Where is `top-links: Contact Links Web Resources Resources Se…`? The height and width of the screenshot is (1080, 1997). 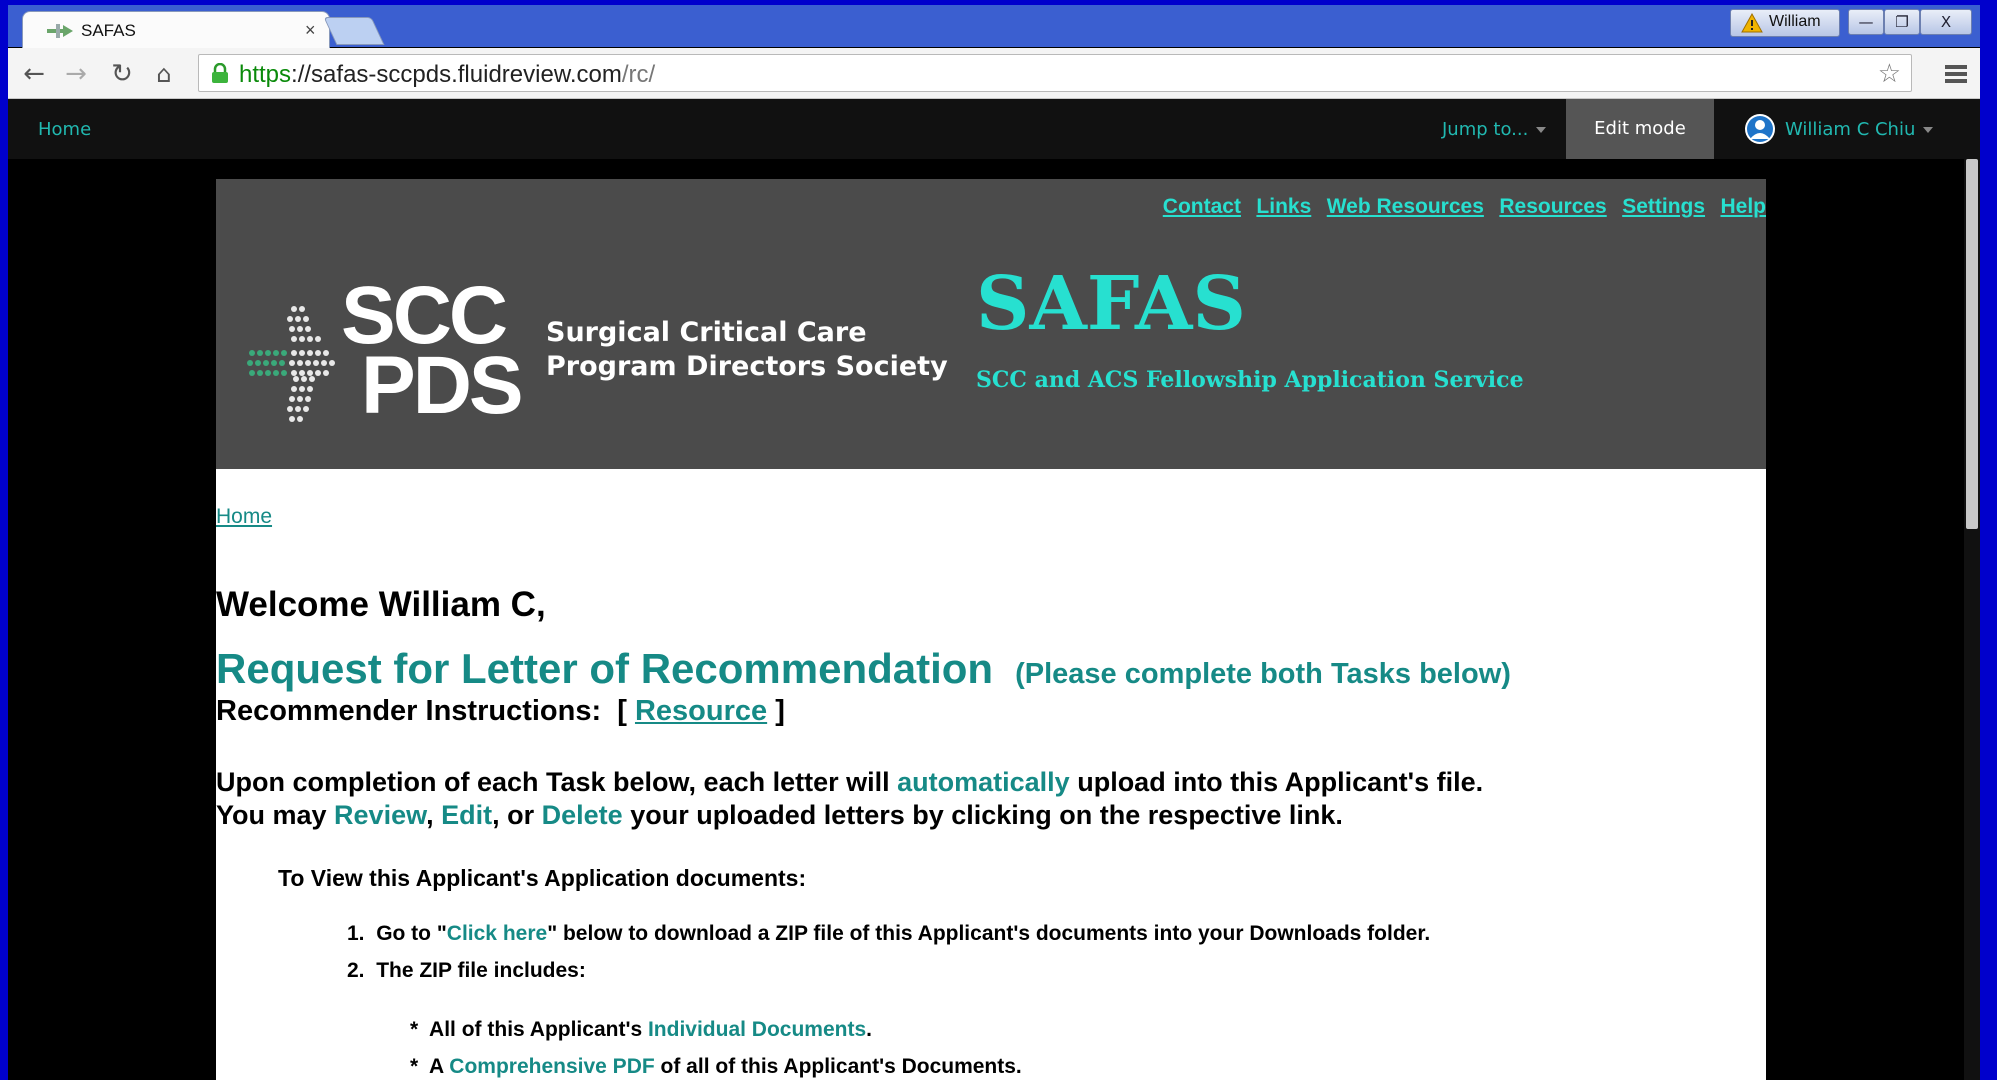 top-links: Contact Links Web Resources Resources Se… is located at coordinates (1459, 207).